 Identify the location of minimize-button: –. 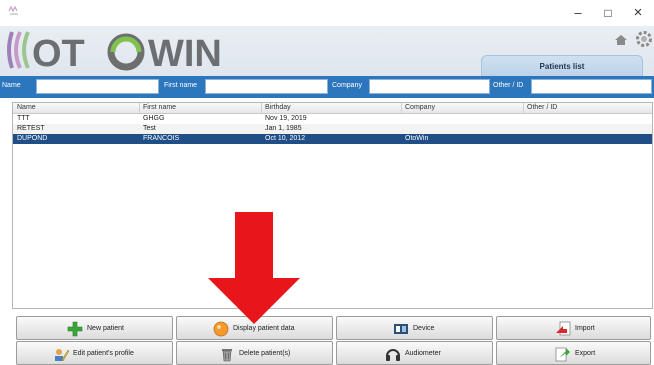
(578, 13).